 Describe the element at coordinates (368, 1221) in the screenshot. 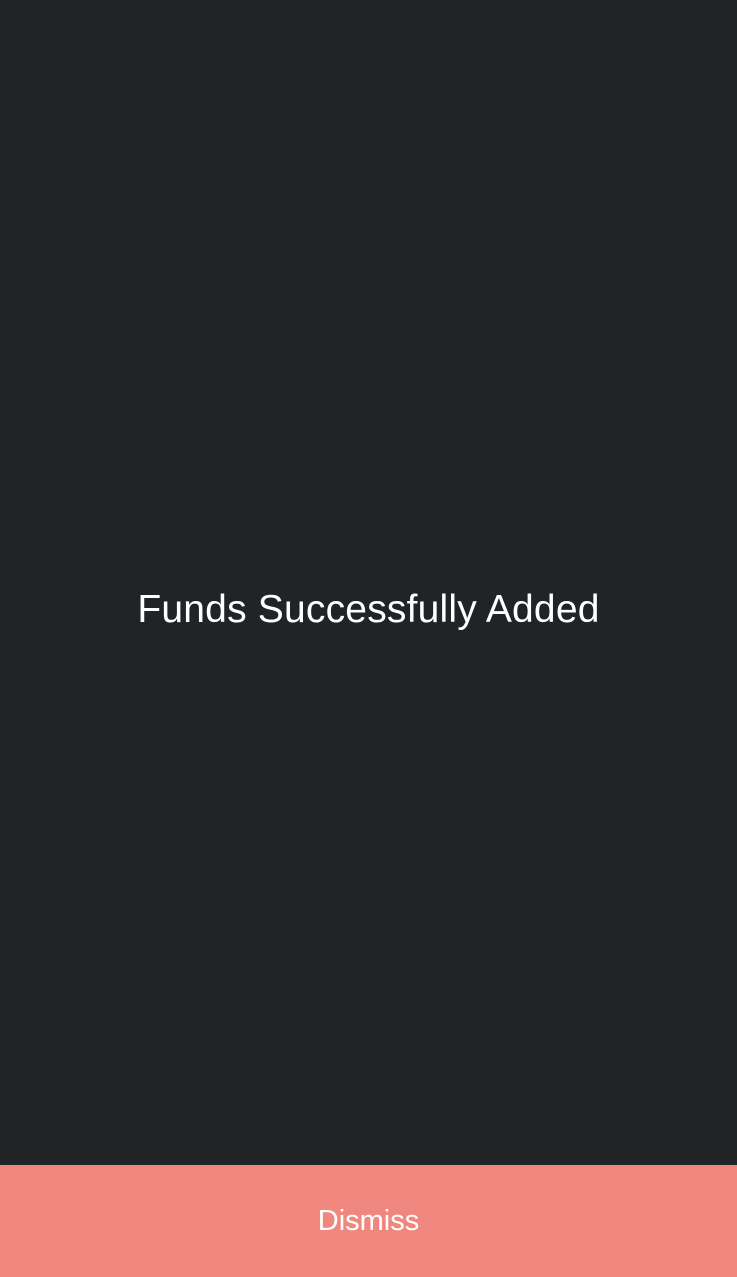

I see `dismiss-button: Dismiss` at that location.